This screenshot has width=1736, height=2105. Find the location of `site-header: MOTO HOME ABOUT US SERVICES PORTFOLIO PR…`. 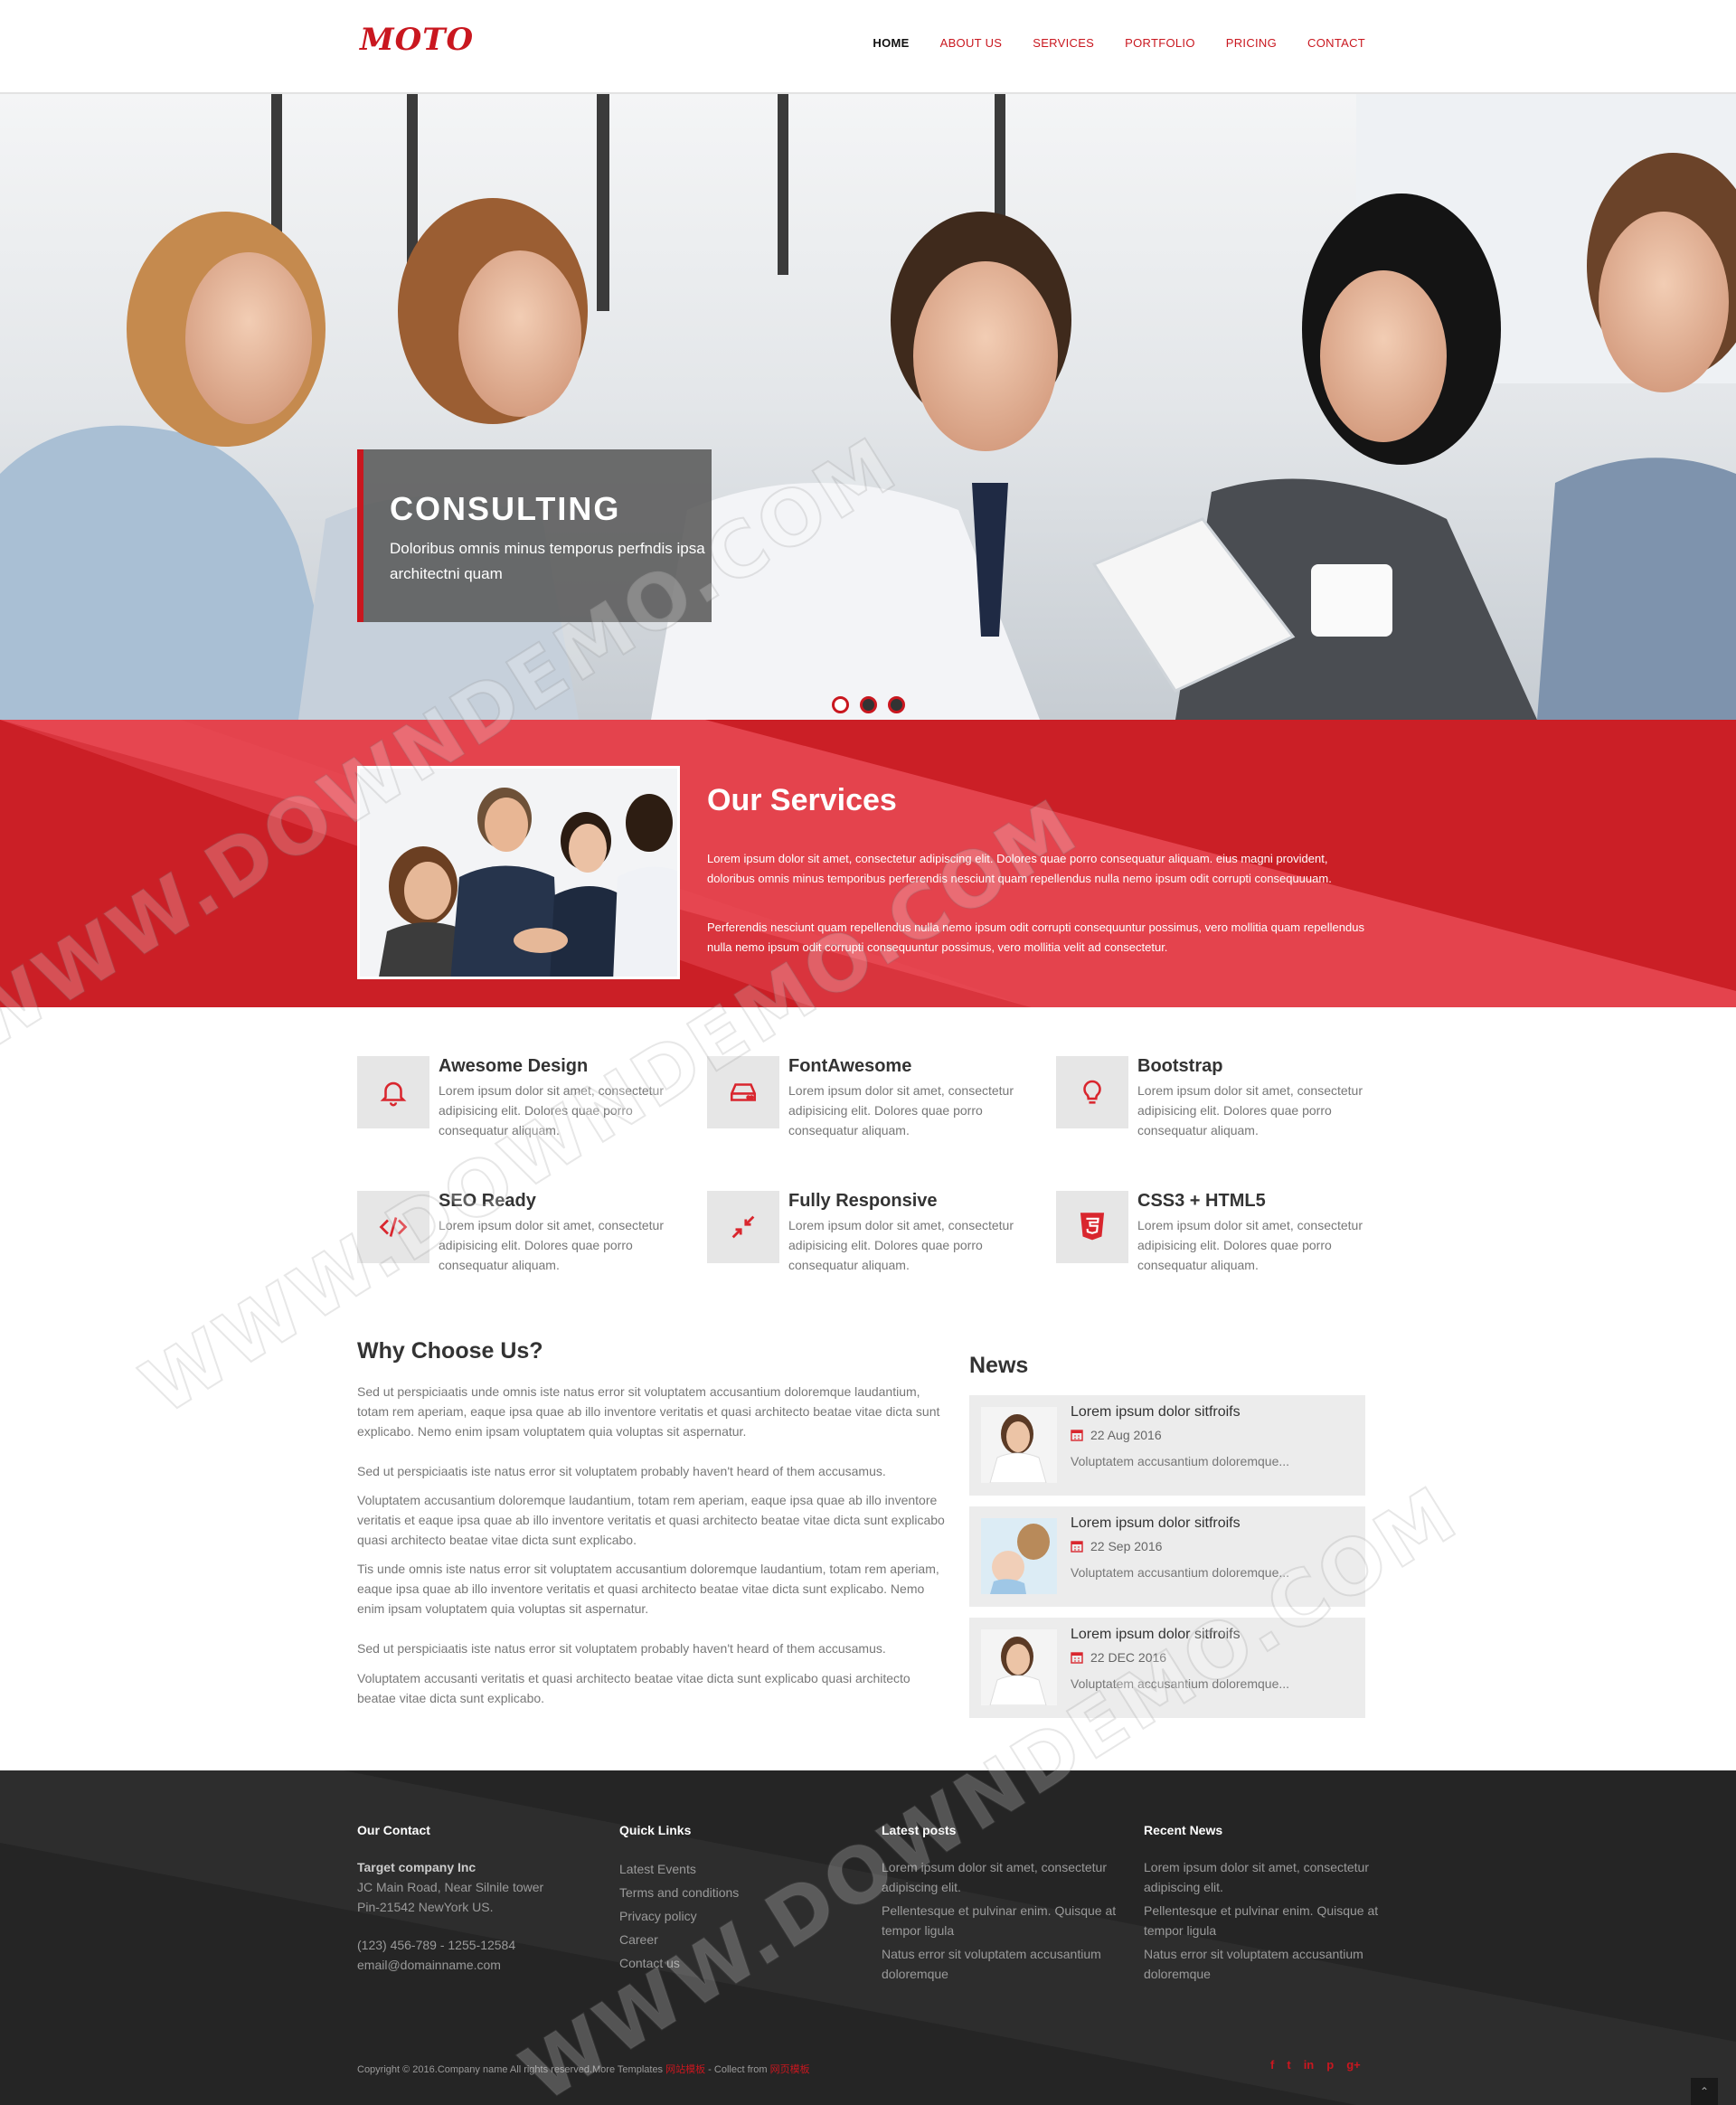

site-header: MOTO HOME ABOUT US SERVICES PORTFOLIO PR… is located at coordinates (868, 47).